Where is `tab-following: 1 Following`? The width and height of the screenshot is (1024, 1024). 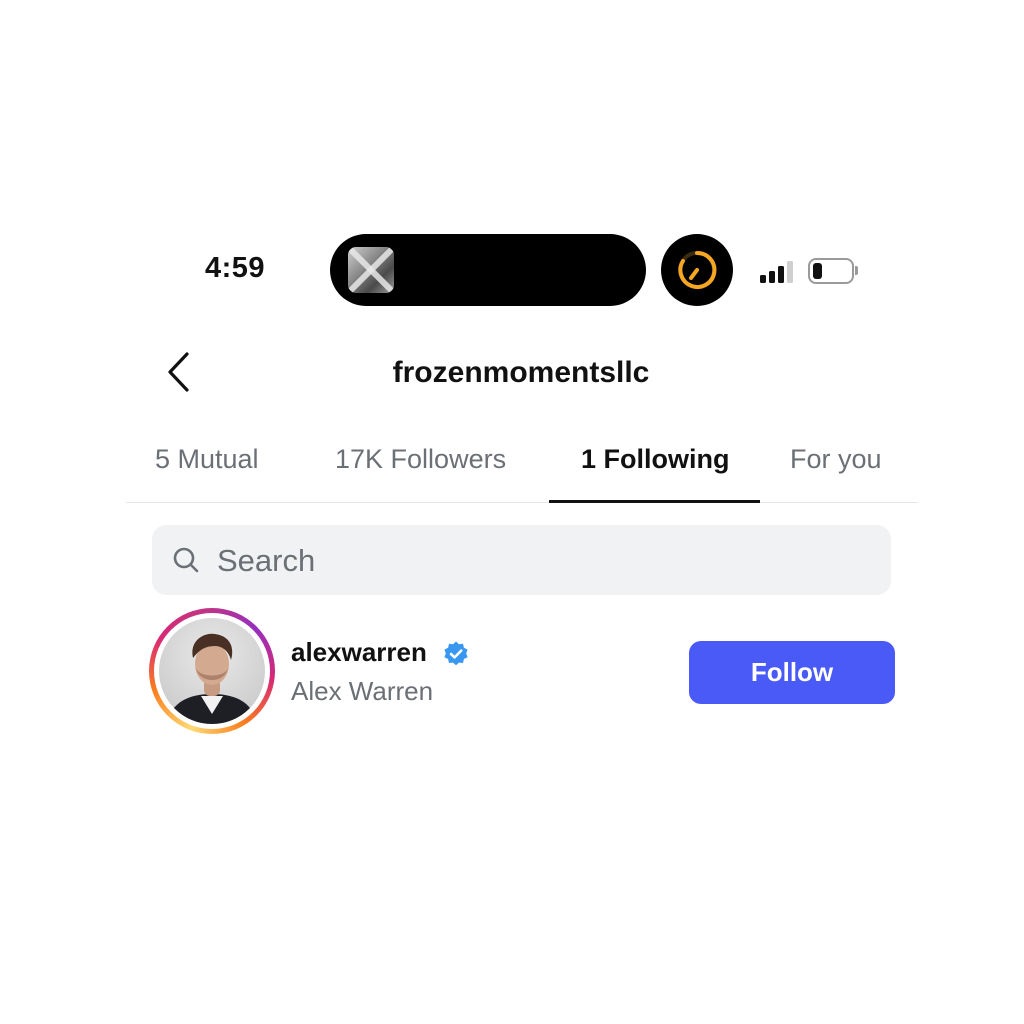
tab-following: 1 Following is located at coordinates (655, 459).